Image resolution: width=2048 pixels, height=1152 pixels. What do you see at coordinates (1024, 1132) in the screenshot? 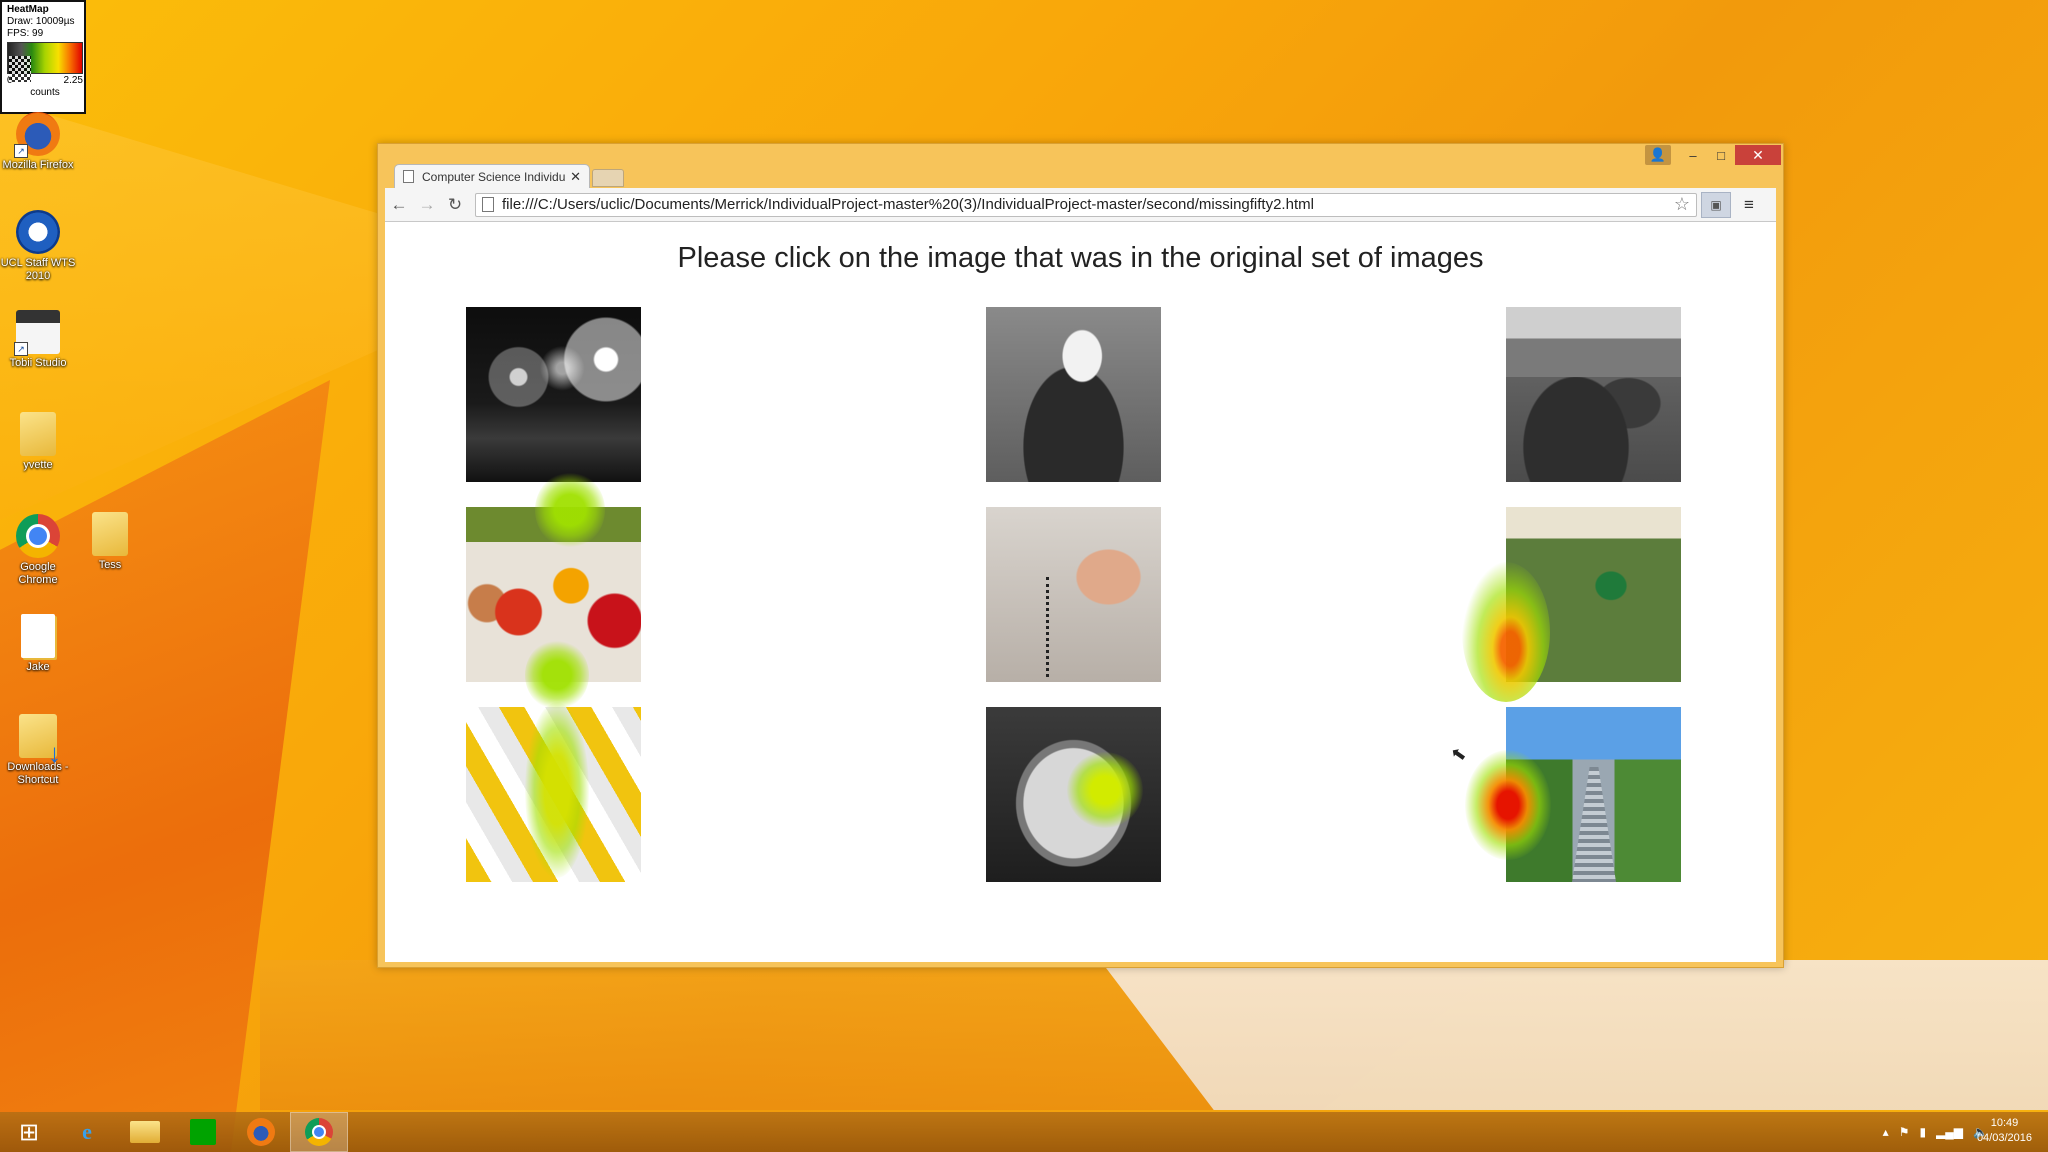
I see `taskbar: ⊞ e ▴ ⚑ ▮ ▂▄▆ 🔈 10:49 04/03/2016` at bounding box center [1024, 1132].